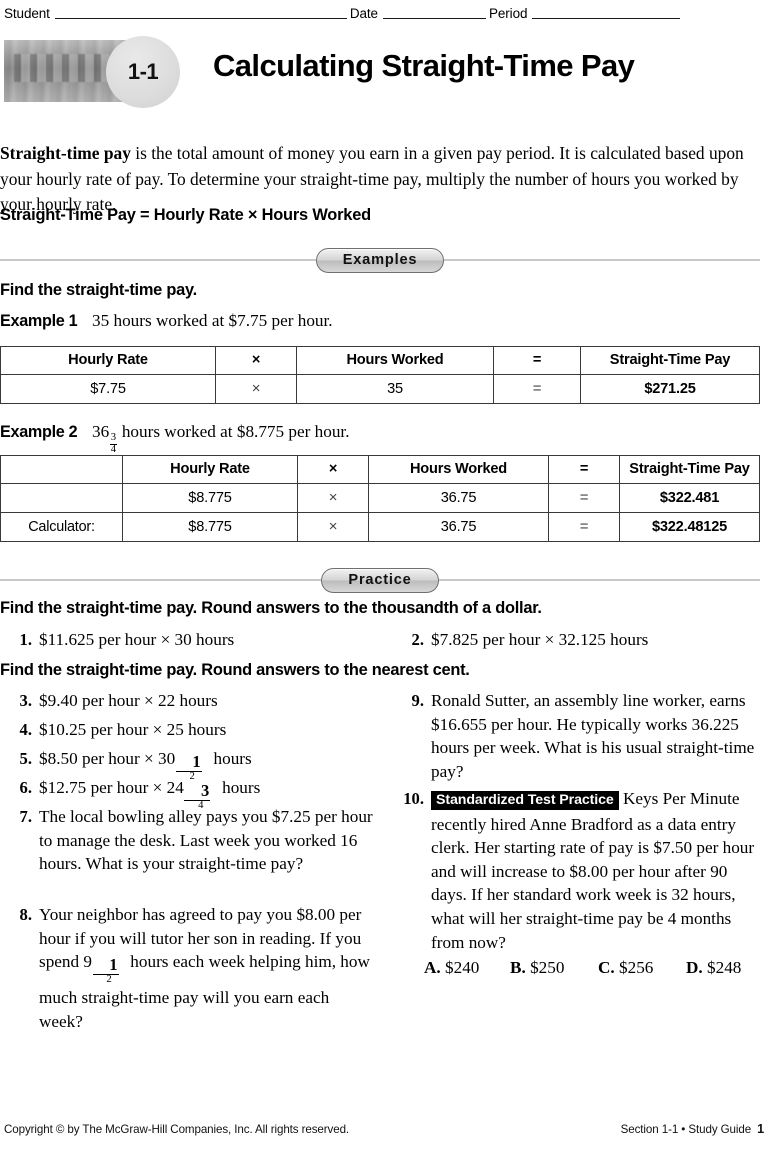  What do you see at coordinates (233, 431) in the screenshot?
I see `example-2-suffix: hours worked at $8.775 per hour.` at bounding box center [233, 431].